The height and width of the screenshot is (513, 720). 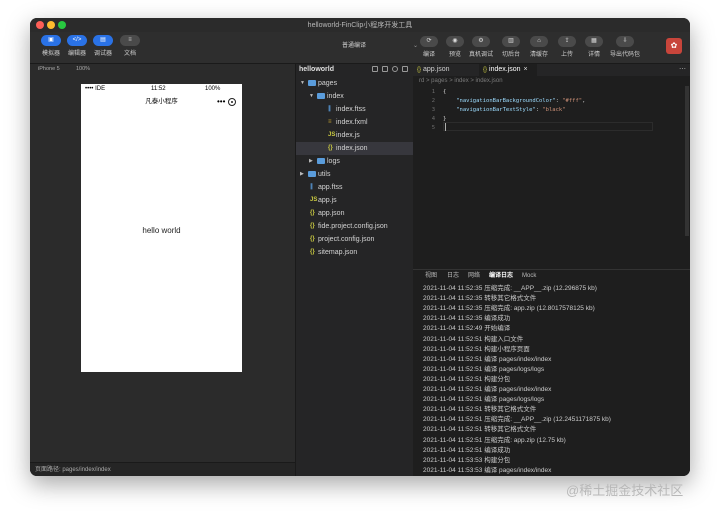 I want to click on tree-file: JS index.js, so click(x=355, y=135).